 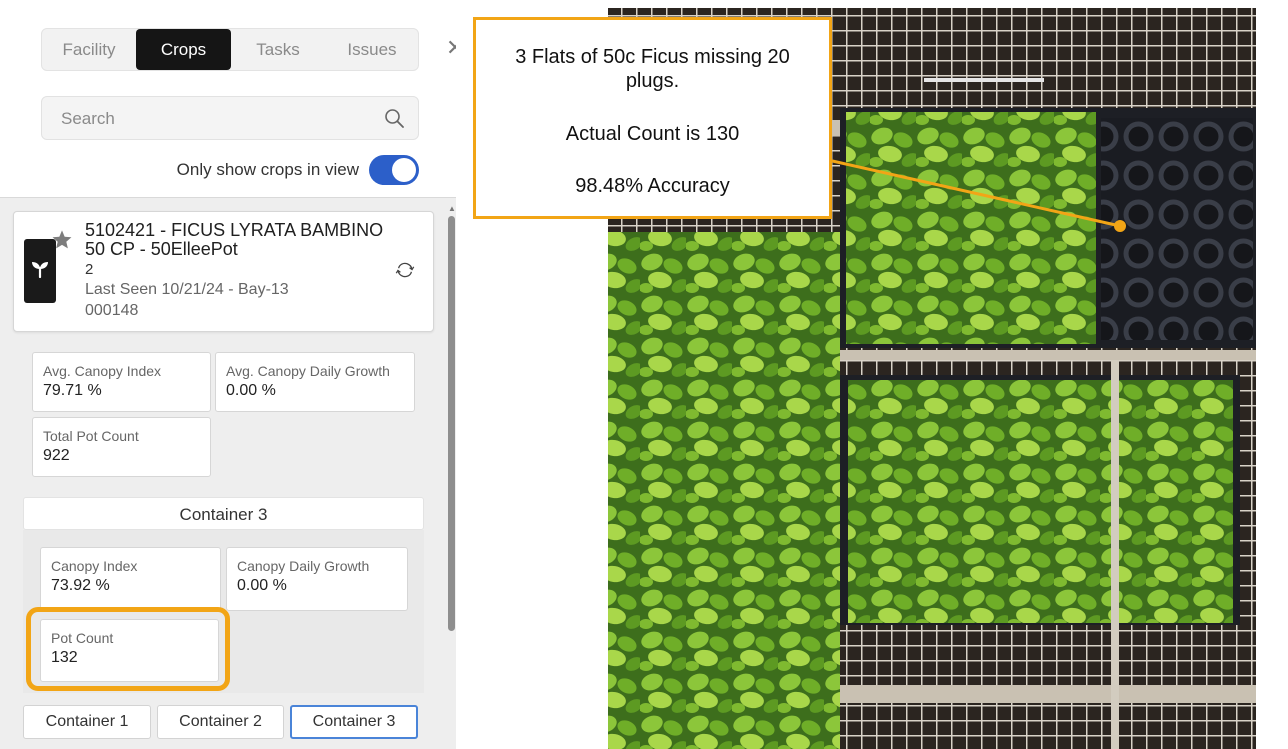 I want to click on toggle-knob, so click(x=404, y=170).